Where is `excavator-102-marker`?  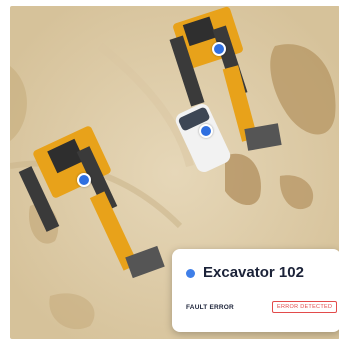 excavator-102-marker is located at coordinates (219, 49).